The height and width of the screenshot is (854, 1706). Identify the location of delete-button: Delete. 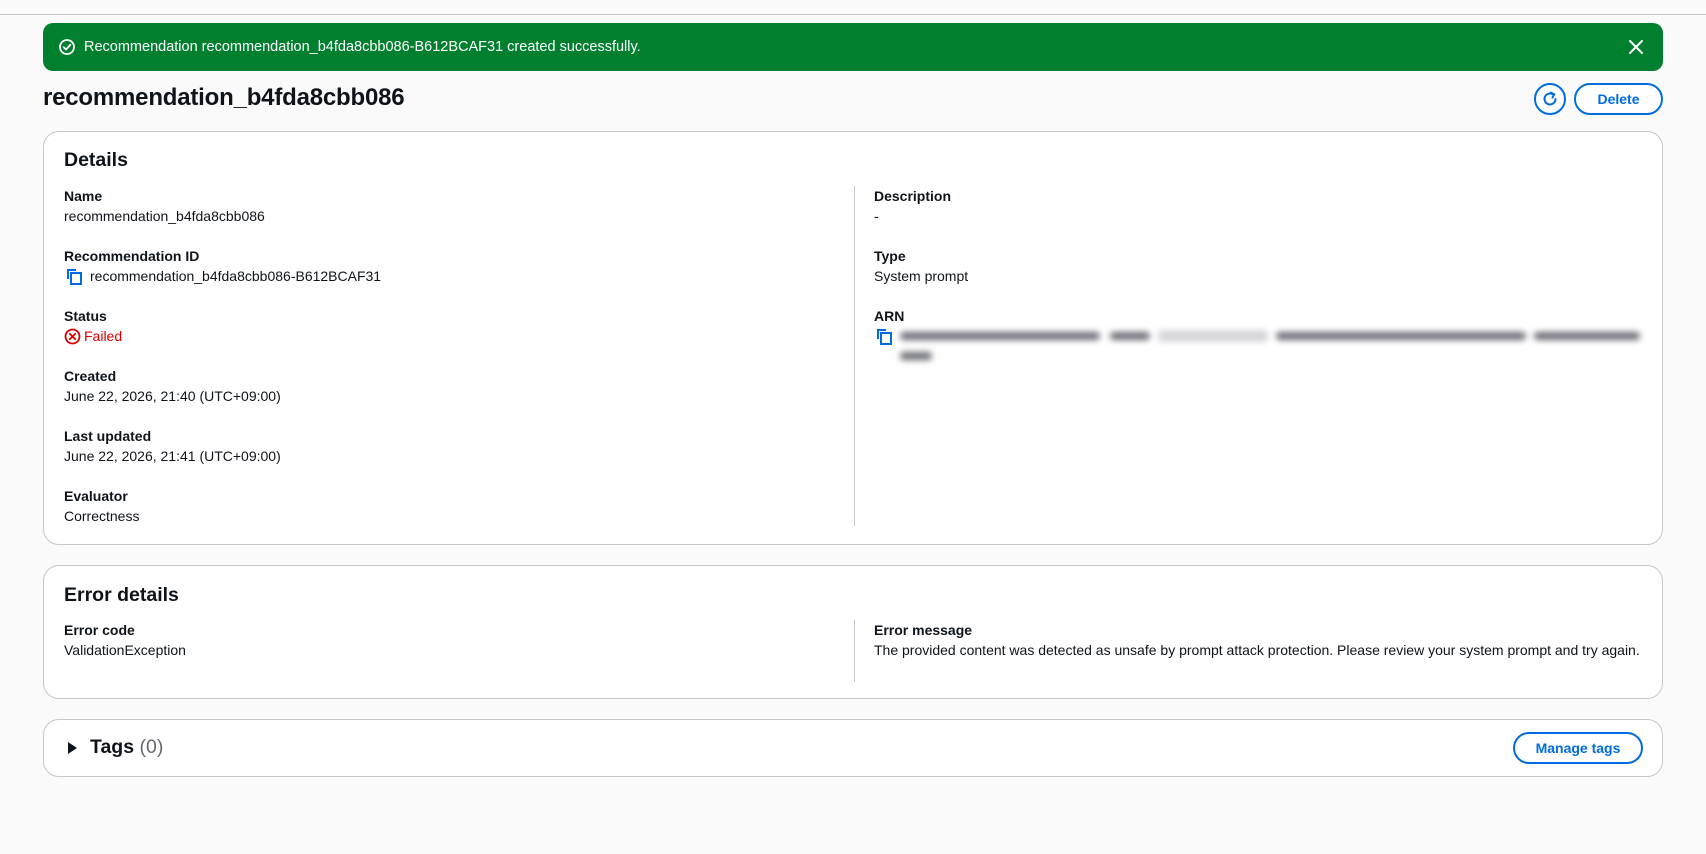
(1618, 99).